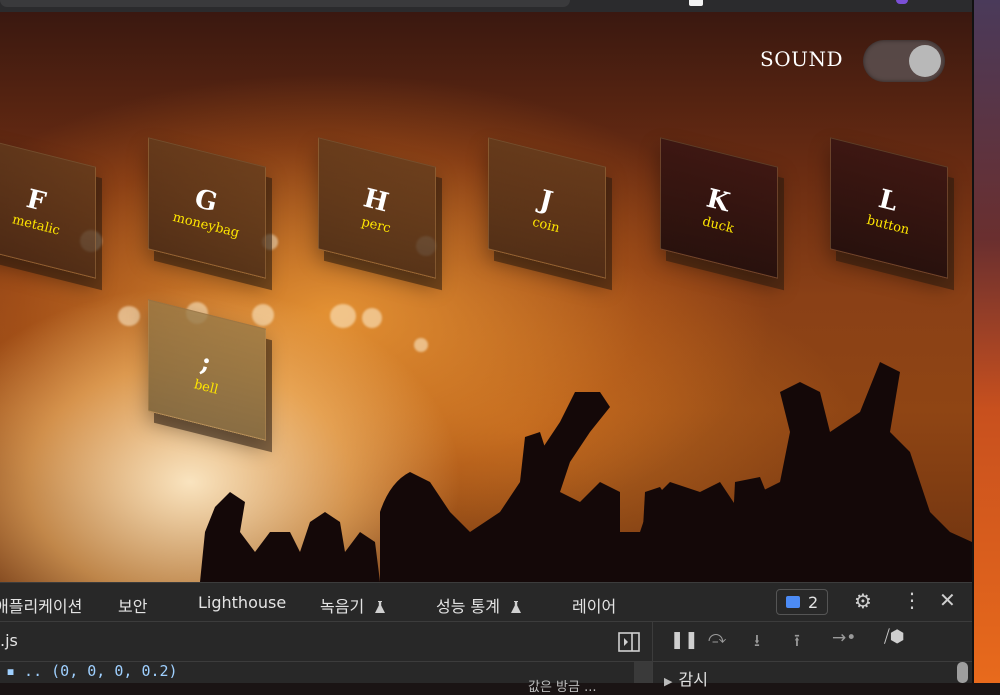  What do you see at coordinates (210, 208) in the screenshot?
I see `key-g: G moneybag` at bounding box center [210, 208].